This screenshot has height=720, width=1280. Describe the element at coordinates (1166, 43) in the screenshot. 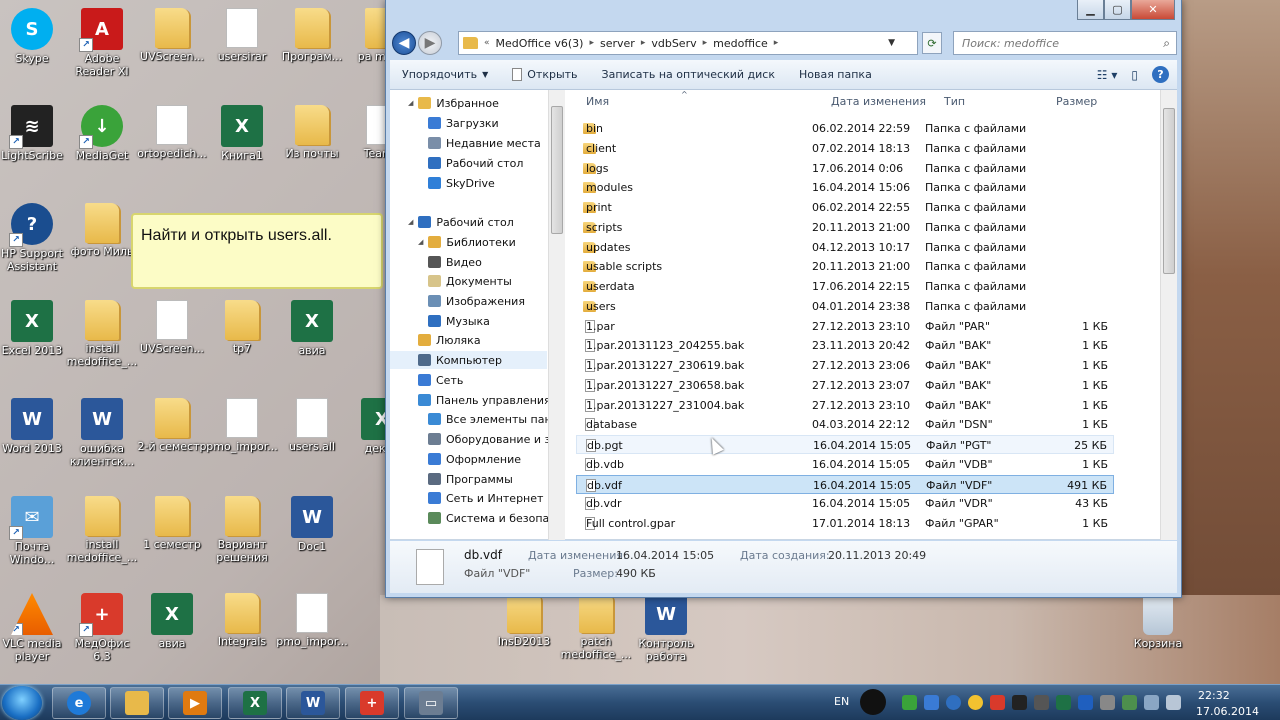

I see `search-icon: ⌕` at that location.